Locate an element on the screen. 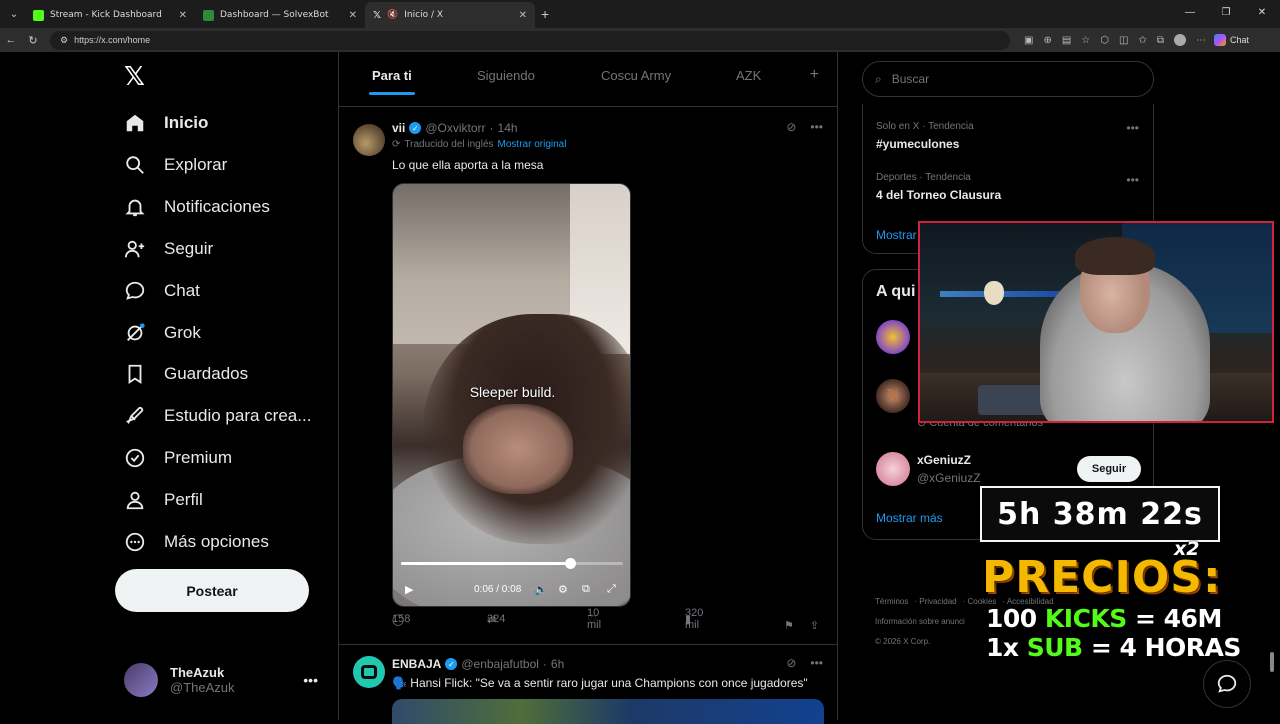 This screenshot has width=1280, height=724. browser-tab-x: 𝕏 🔇 Inicio / X ✕ is located at coordinates (450, 15).